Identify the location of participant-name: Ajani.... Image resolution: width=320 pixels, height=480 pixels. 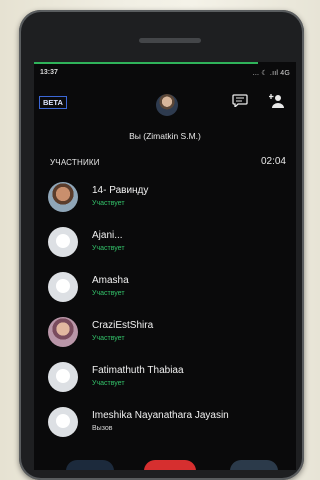
(107, 235).